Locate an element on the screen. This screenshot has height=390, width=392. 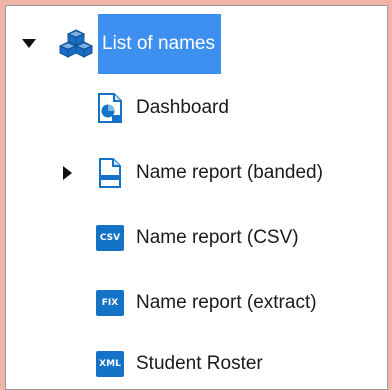
tree-item-label: Name report (CSV) is located at coordinates (217, 237).